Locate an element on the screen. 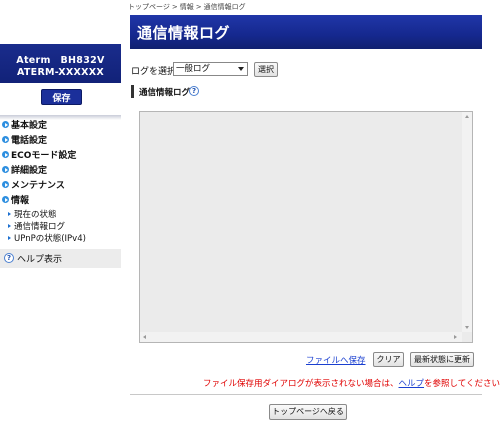 The image size is (500, 428). menu-label: 詳細設定 is located at coordinates (29, 171).